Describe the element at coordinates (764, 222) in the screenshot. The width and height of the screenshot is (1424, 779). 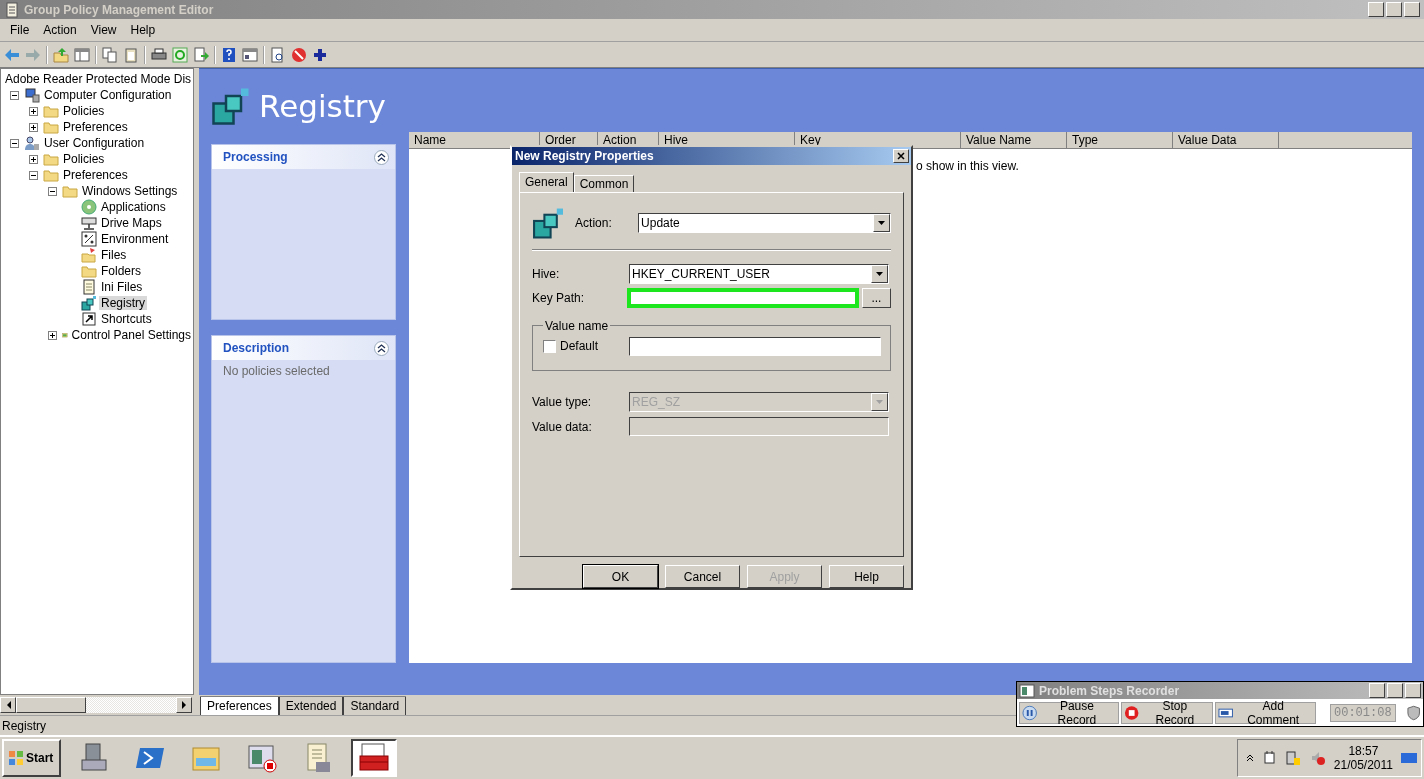
I see `action-dropdown: Update` at that location.